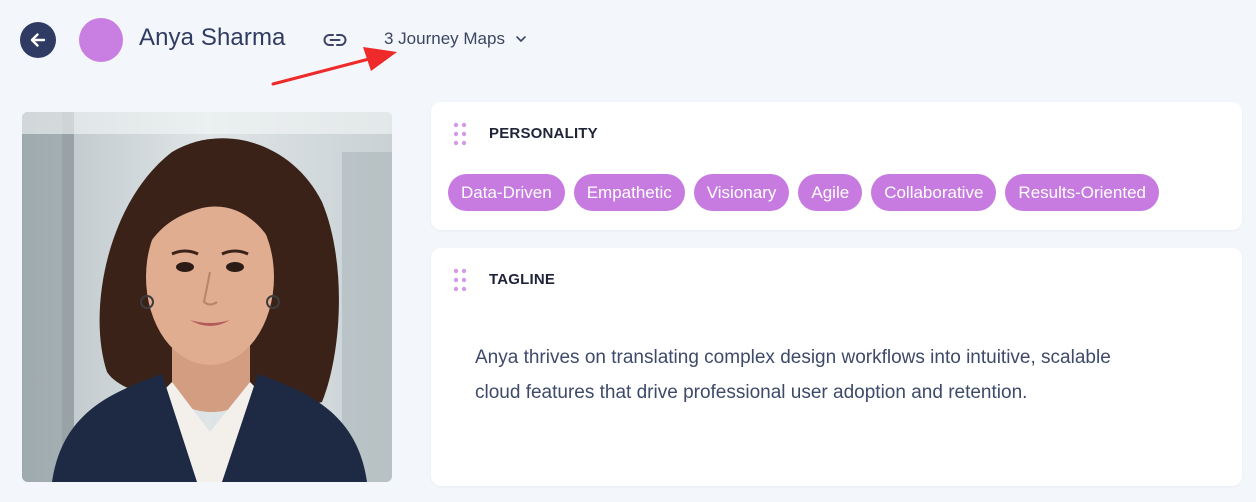  What do you see at coordinates (455, 39) in the screenshot?
I see `journey-maps-dropdown: 3 Journey Maps` at bounding box center [455, 39].